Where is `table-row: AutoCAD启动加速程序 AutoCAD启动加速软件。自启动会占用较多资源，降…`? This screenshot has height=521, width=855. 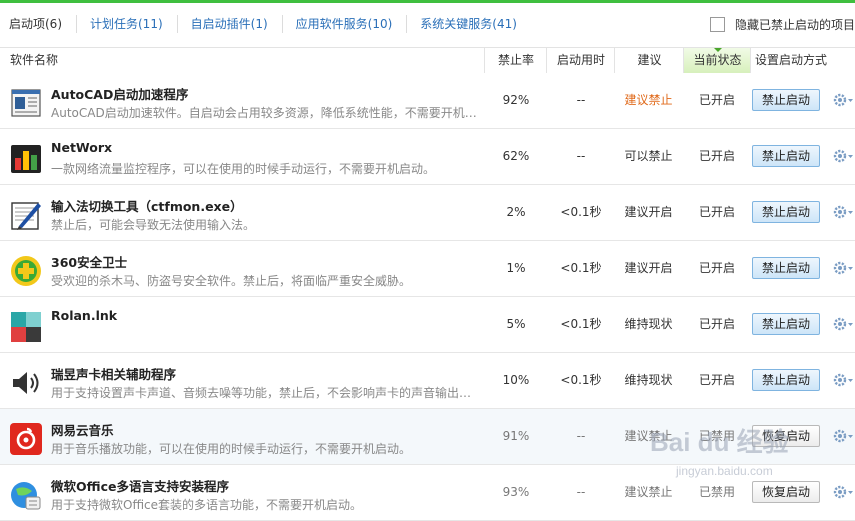 table-row: AutoCAD启动加速程序 AutoCAD启动加速软件。自启动会占用较多资源，降… is located at coordinates (427, 101).